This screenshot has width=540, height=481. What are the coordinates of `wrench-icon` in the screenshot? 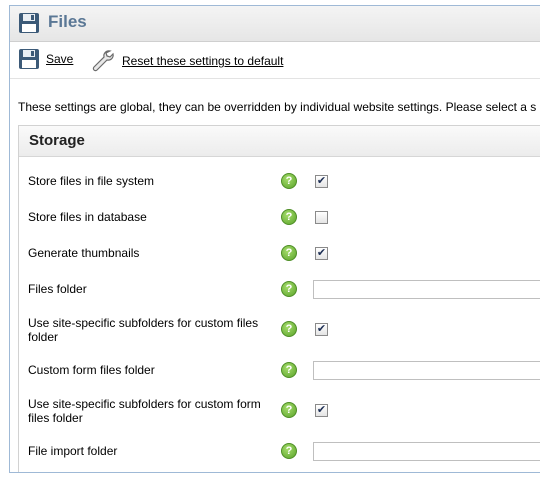 It's located at (103, 61).